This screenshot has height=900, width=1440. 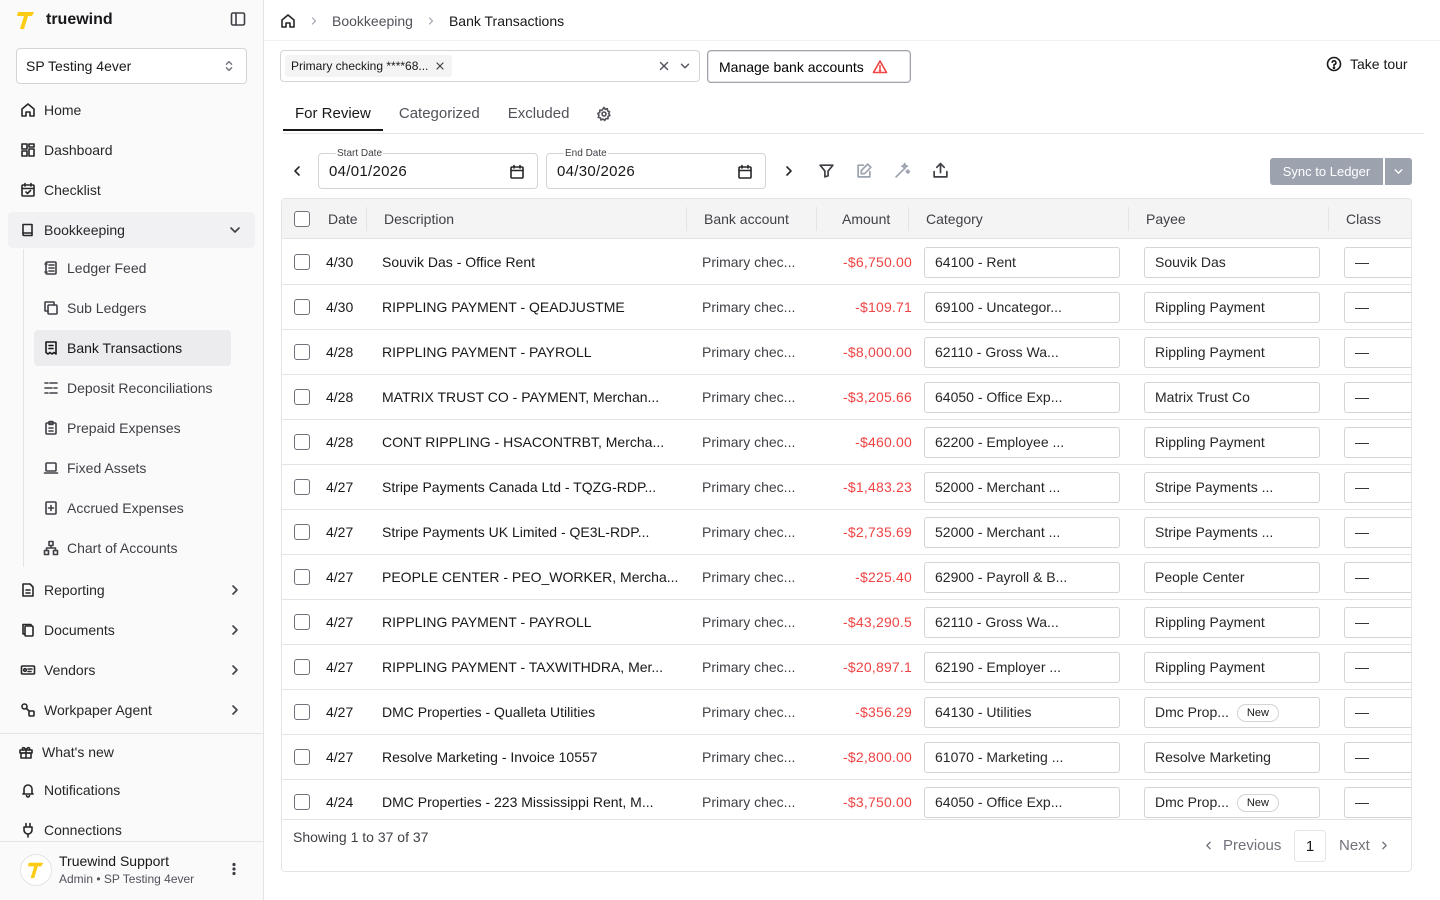 What do you see at coordinates (1232, 262) in the screenshot?
I see `payee-select: Souvik Das` at bounding box center [1232, 262].